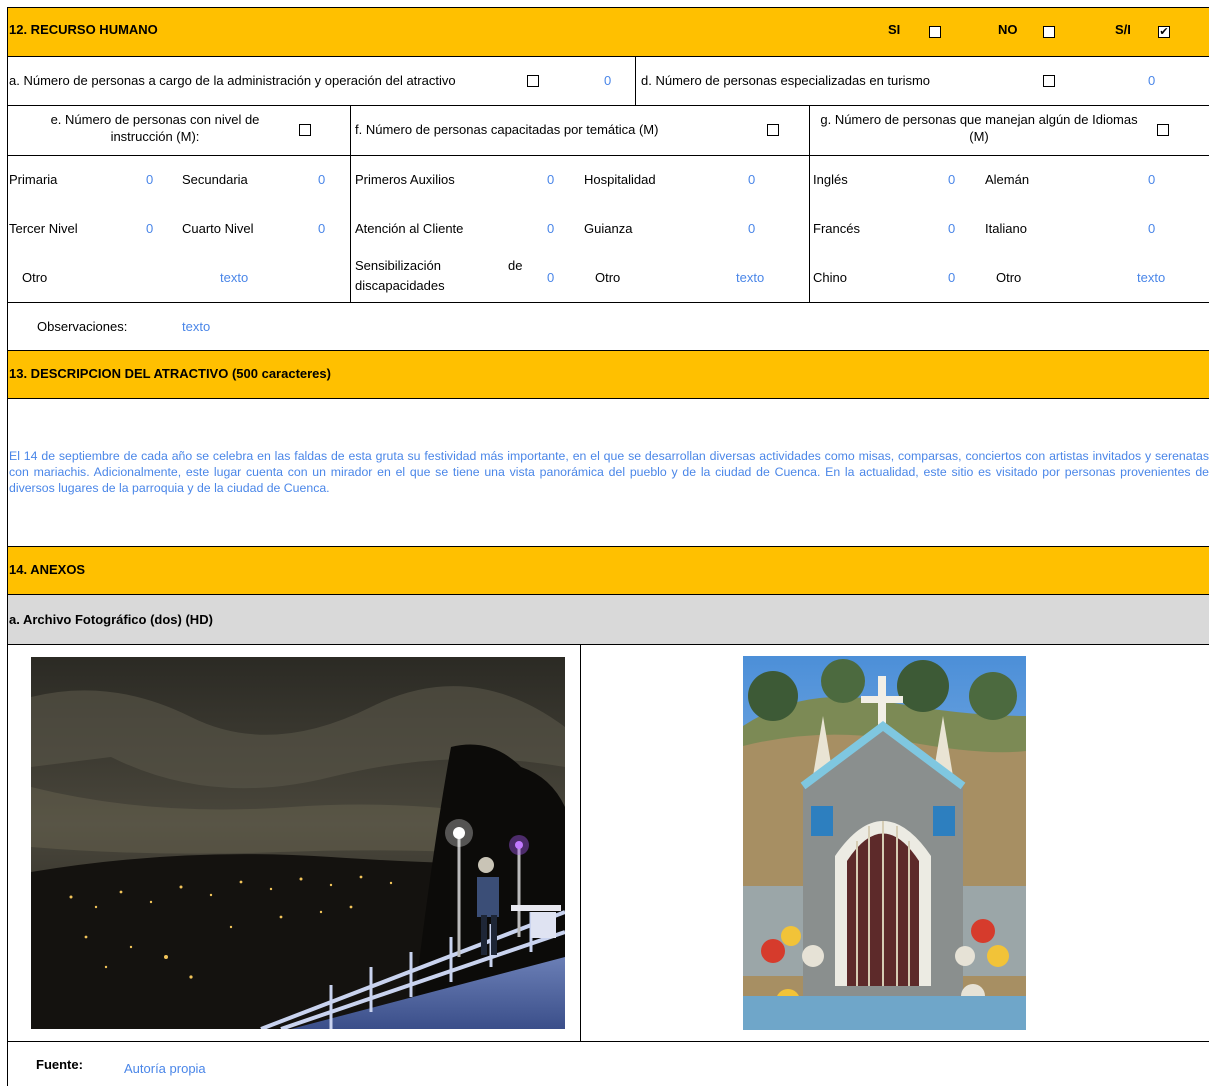  What do you see at coordinates (43, 228) in the screenshot?
I see `tercer-nivel-label: Tercer Nivel` at bounding box center [43, 228].